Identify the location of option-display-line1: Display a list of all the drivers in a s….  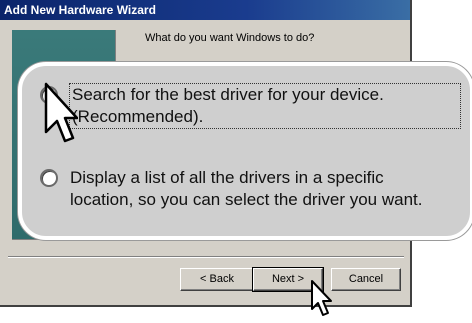
(227, 177).